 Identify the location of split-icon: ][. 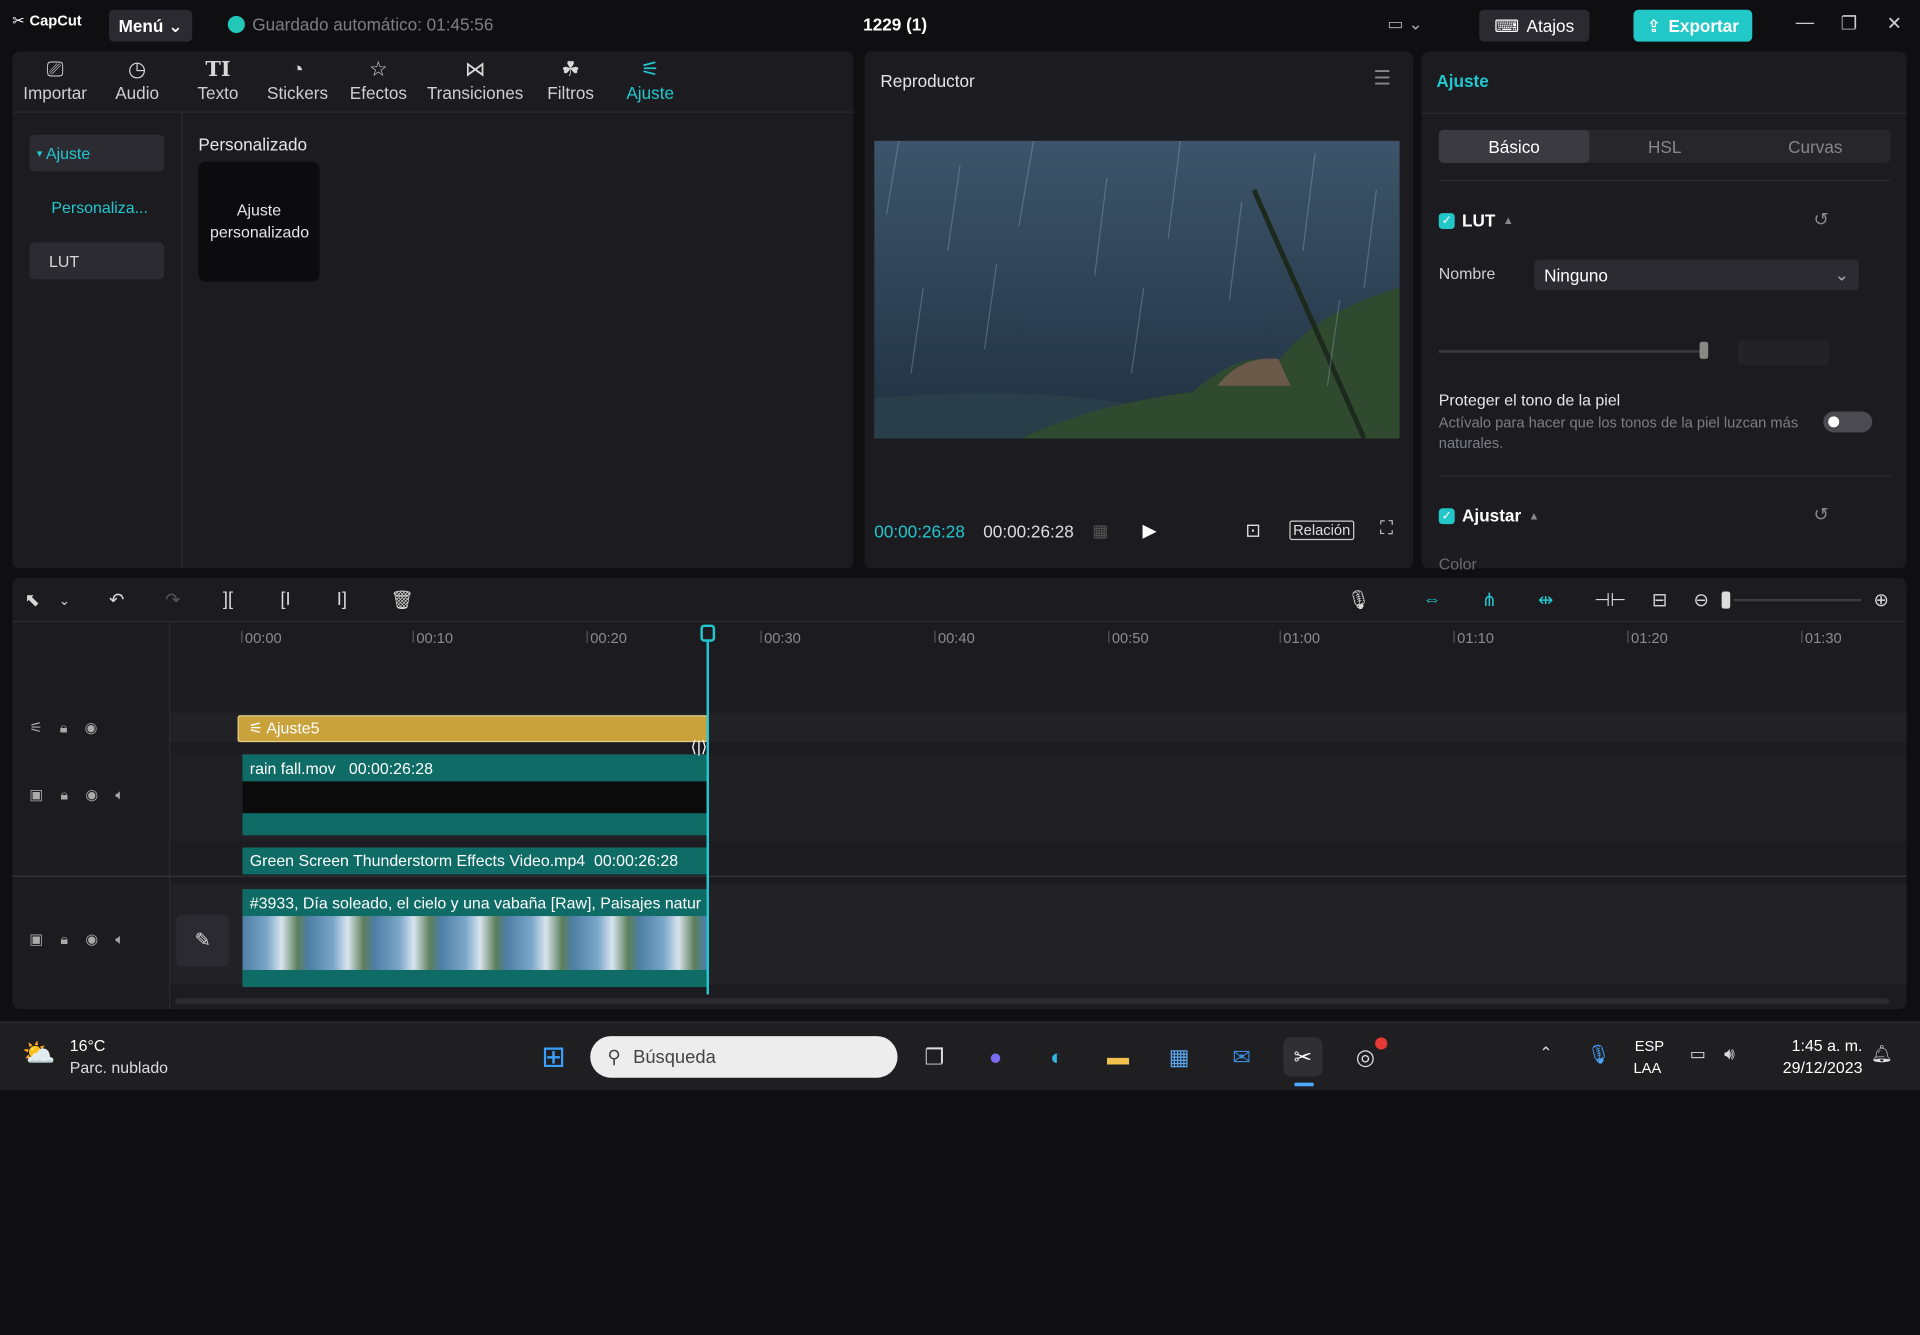
(228, 599).